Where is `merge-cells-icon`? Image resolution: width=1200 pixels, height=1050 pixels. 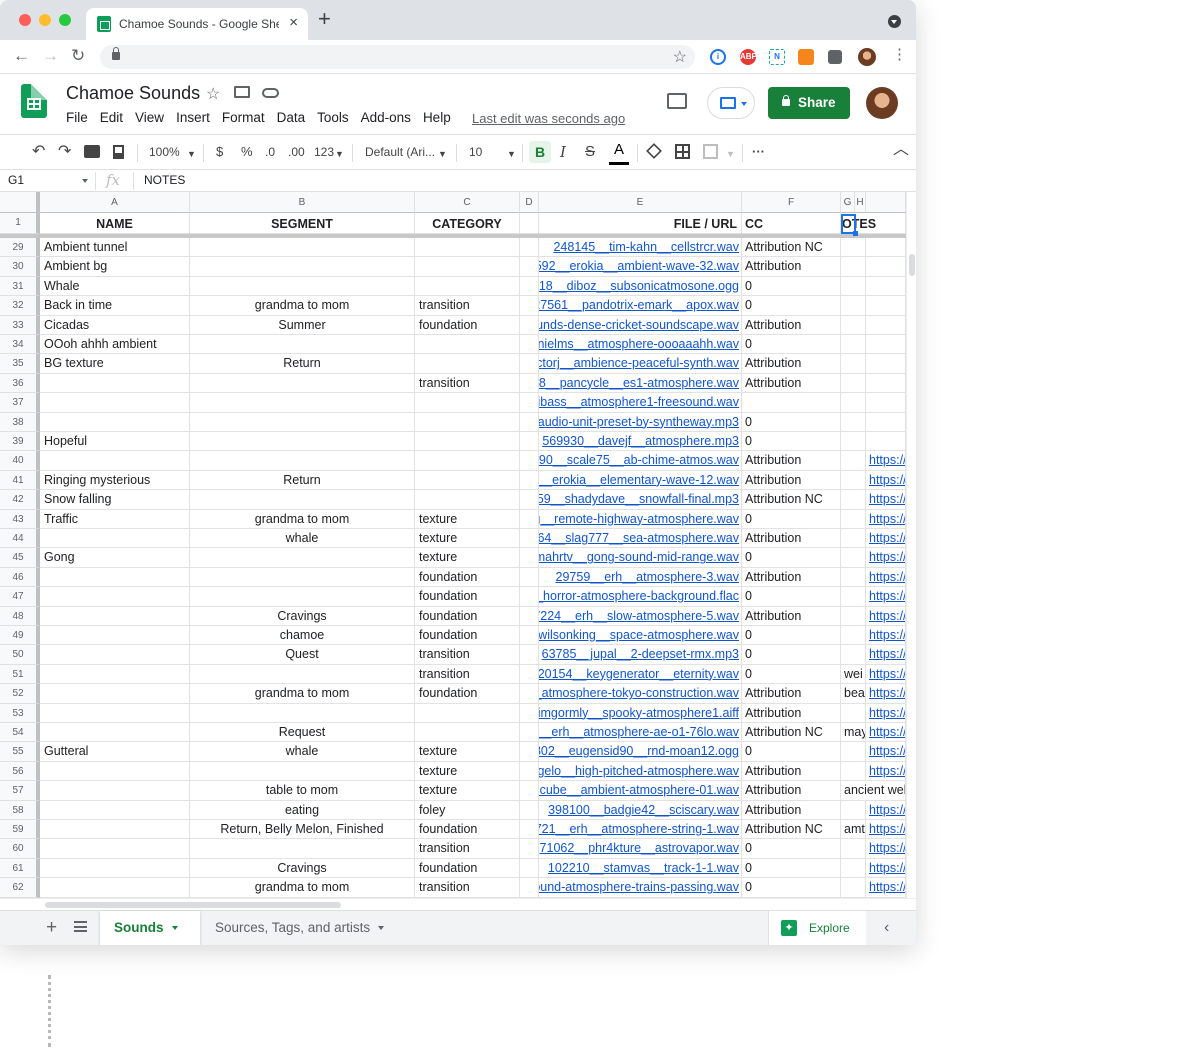 merge-cells-icon is located at coordinates (710, 151).